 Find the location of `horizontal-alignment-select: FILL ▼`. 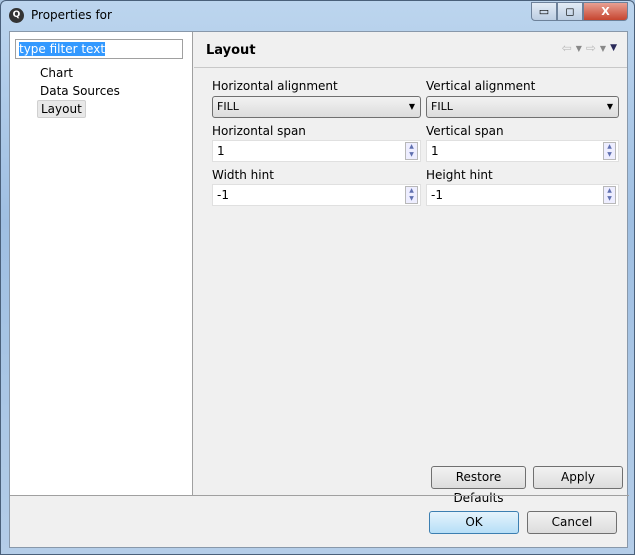

horizontal-alignment-select: FILL ▼ is located at coordinates (316, 107).